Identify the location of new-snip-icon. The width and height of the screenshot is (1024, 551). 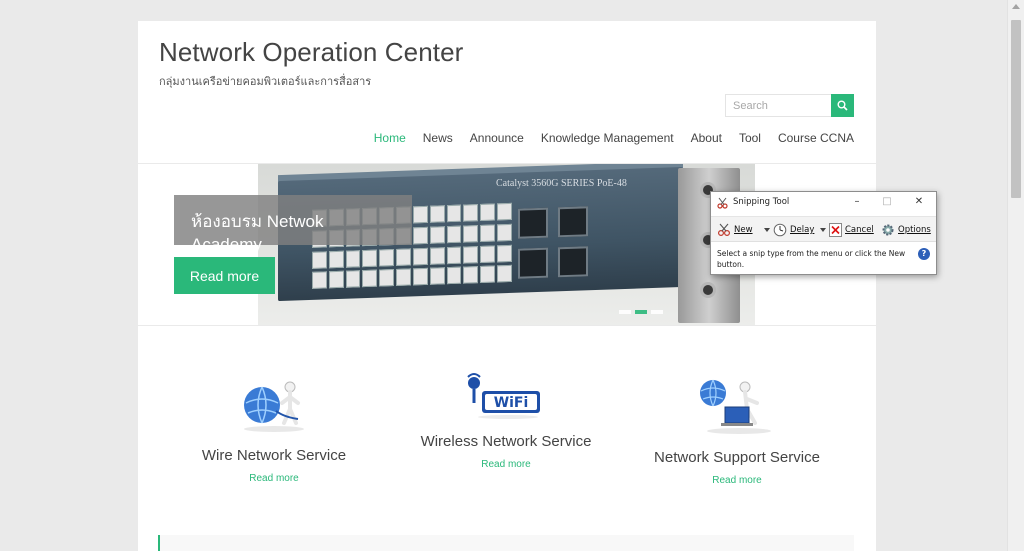
(724, 230).